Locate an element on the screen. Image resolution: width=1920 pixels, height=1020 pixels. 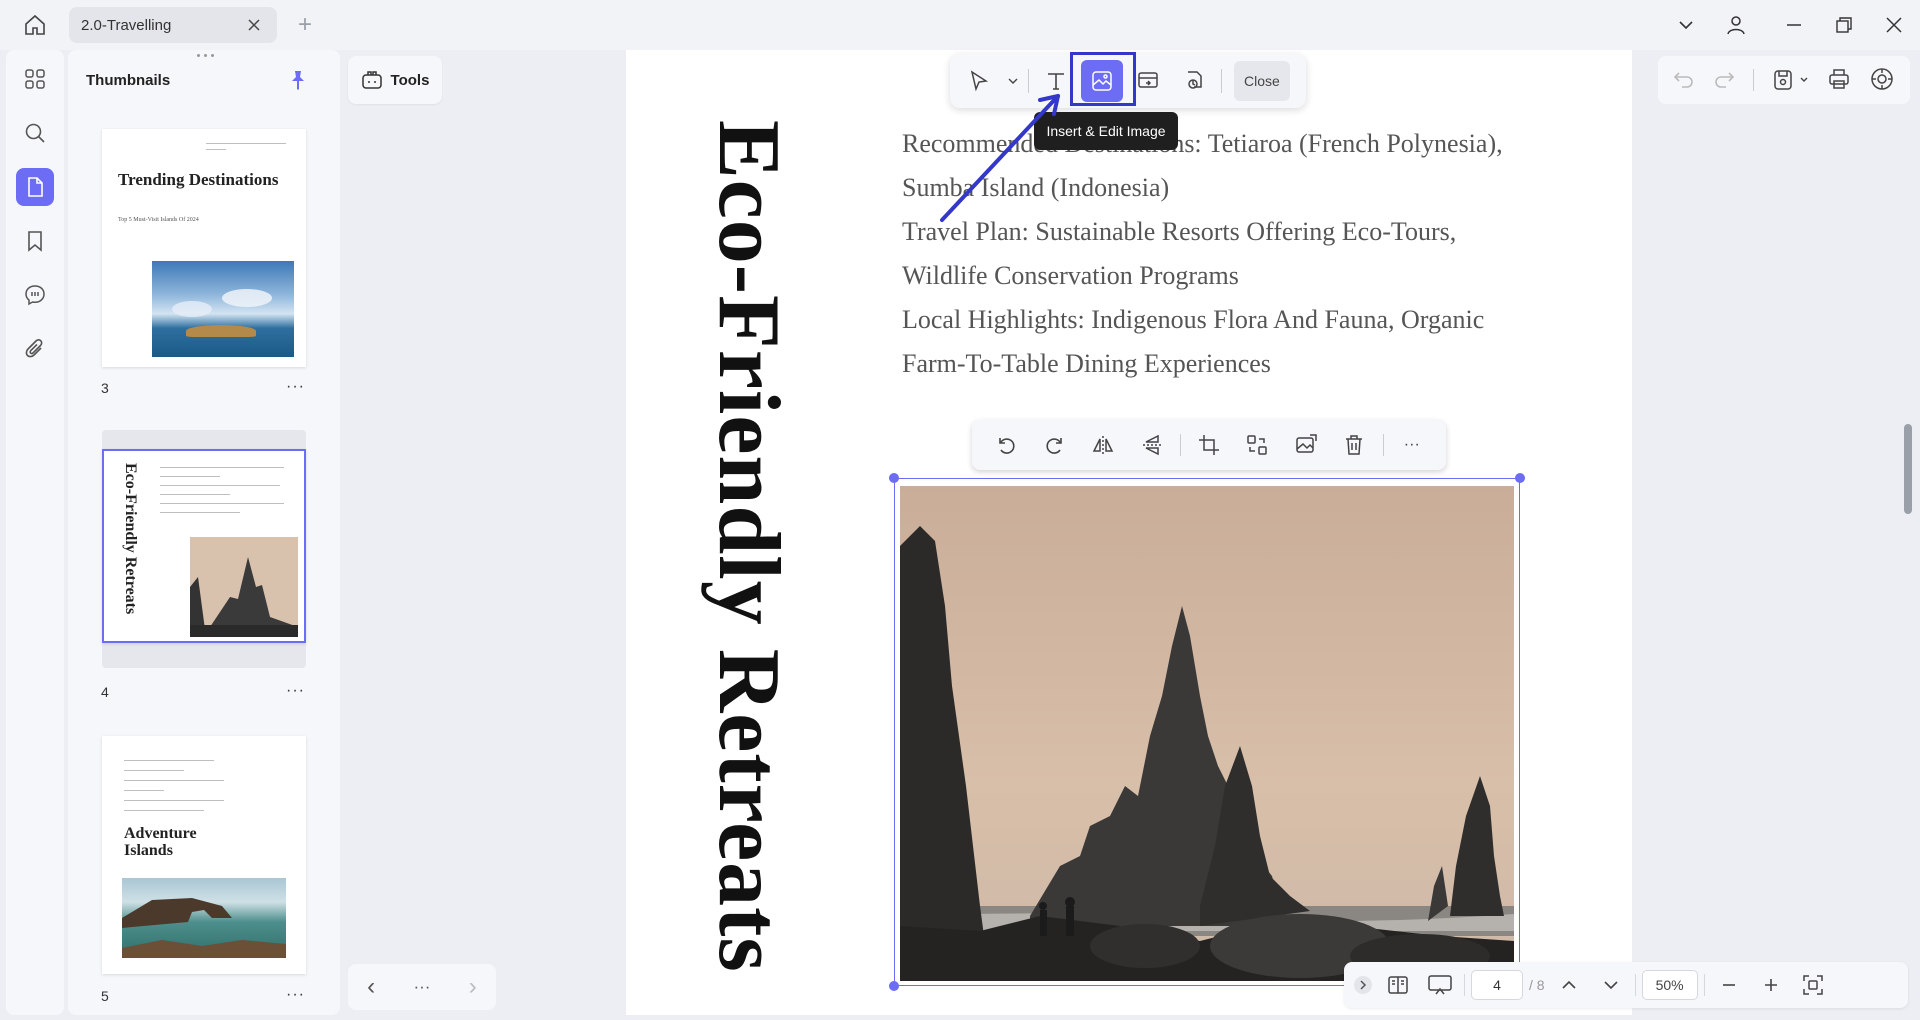
page-thumbnail: Adventure Islands is located at coordinates (204, 855).